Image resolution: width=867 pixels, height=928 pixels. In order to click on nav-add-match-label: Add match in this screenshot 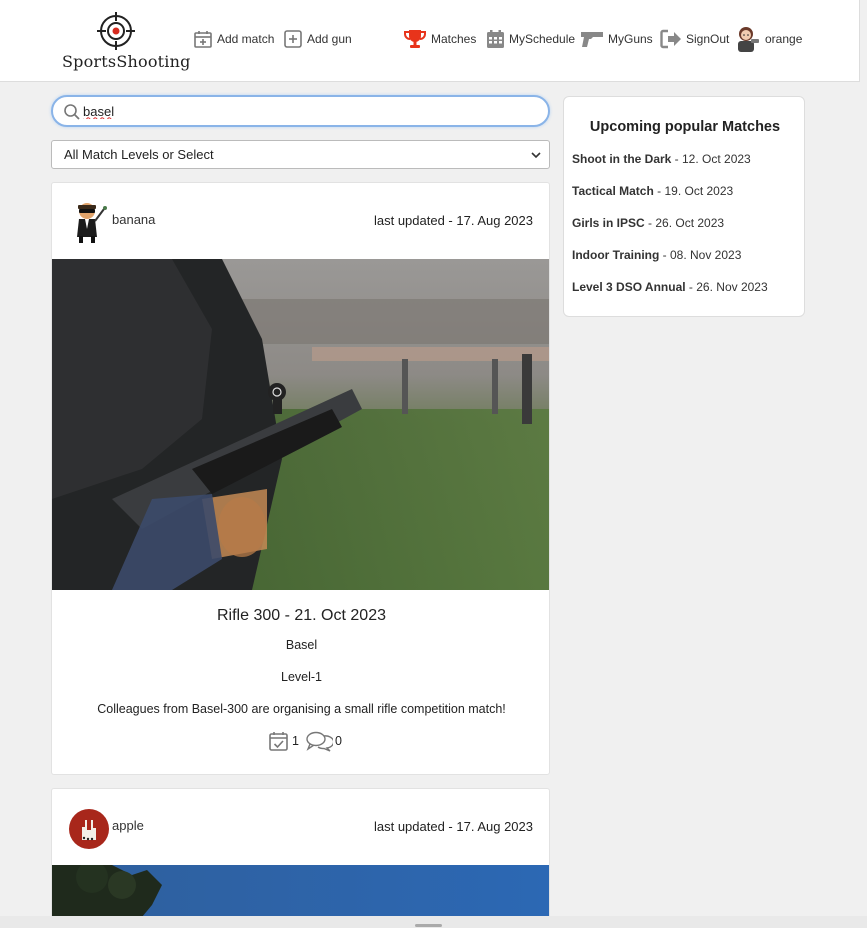, I will do `click(246, 39)`.